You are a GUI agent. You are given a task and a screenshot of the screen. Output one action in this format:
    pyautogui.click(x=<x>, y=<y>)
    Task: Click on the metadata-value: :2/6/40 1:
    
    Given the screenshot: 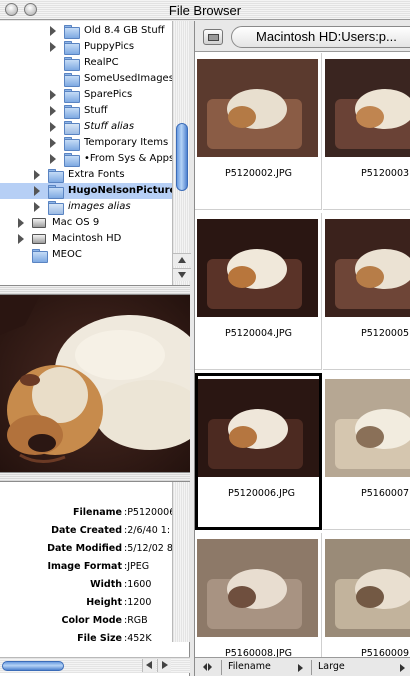 What is the action you would take?
    pyautogui.click(x=147, y=530)
    